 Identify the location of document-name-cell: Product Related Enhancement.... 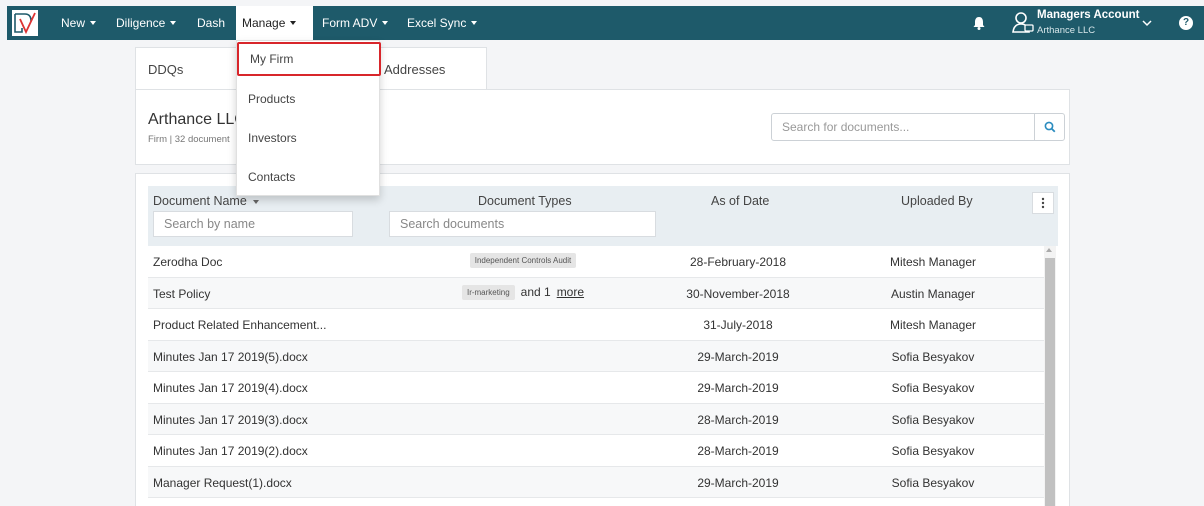
(239, 325).